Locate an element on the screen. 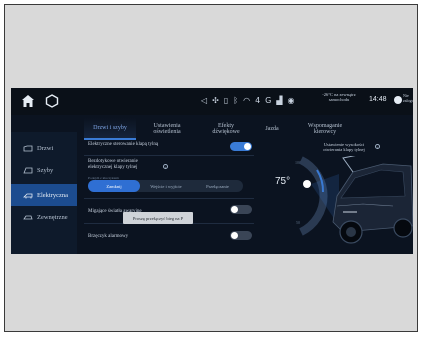 The width and height of the screenshot is (423, 337). window-icon is located at coordinates (28, 170).